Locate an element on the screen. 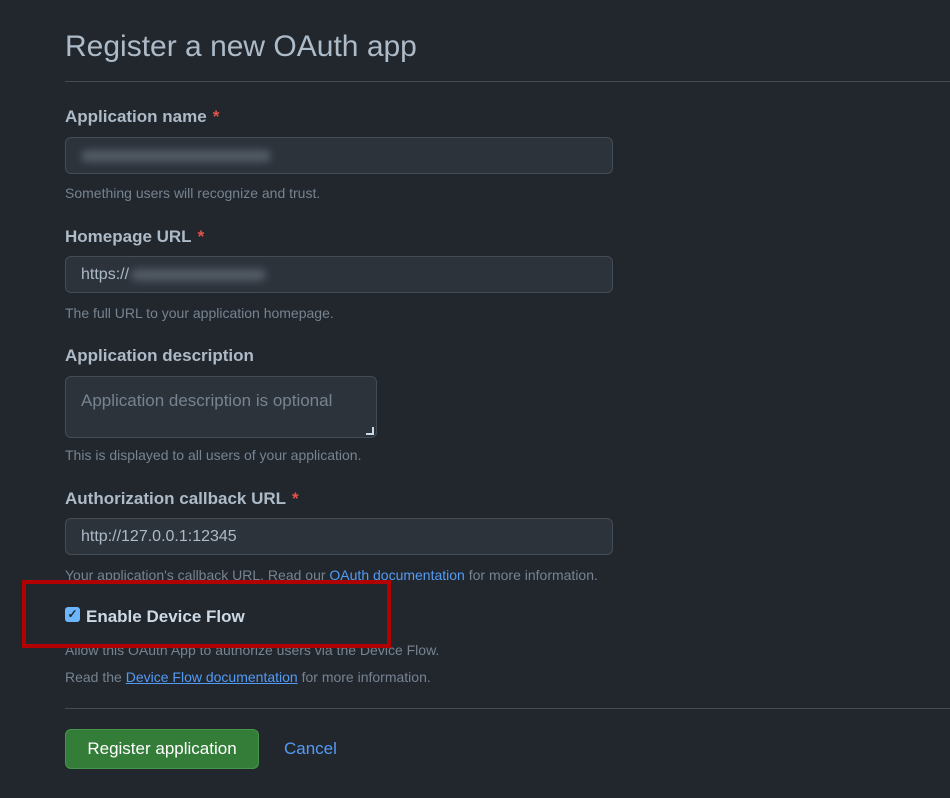 This screenshot has width=950, height=798. checkmark-icon: ✓ is located at coordinates (72, 614).